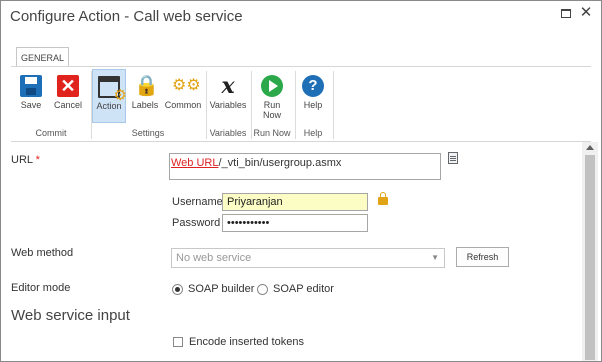 Image resolution: width=602 pixels, height=362 pixels. What do you see at coordinates (295, 202) in the screenshot?
I see `username-field: Priyaranjan` at bounding box center [295, 202].